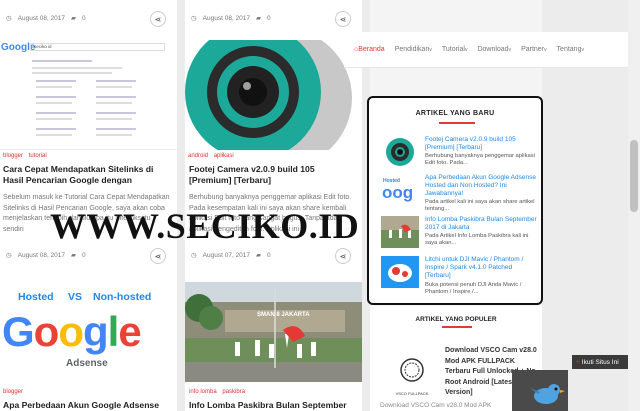  Describe the element at coordinates (87, 363) in the screenshot. I see `image-text: Adsense` at that location.